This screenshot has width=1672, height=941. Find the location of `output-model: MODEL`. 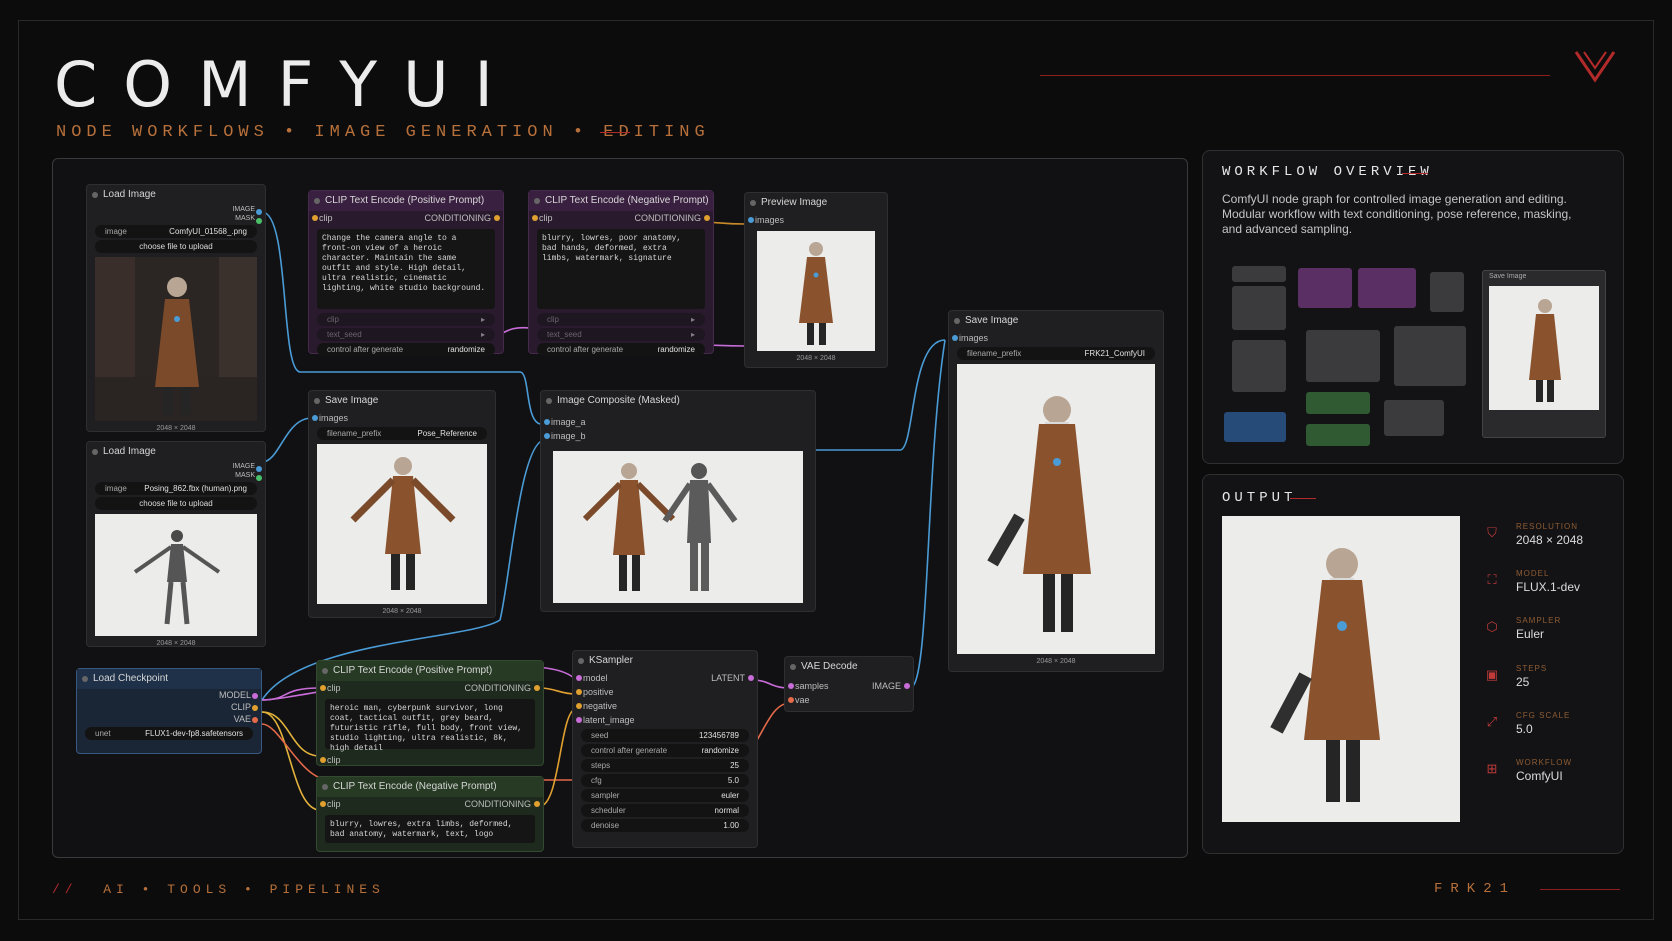

output-model: MODEL is located at coordinates (169, 695).